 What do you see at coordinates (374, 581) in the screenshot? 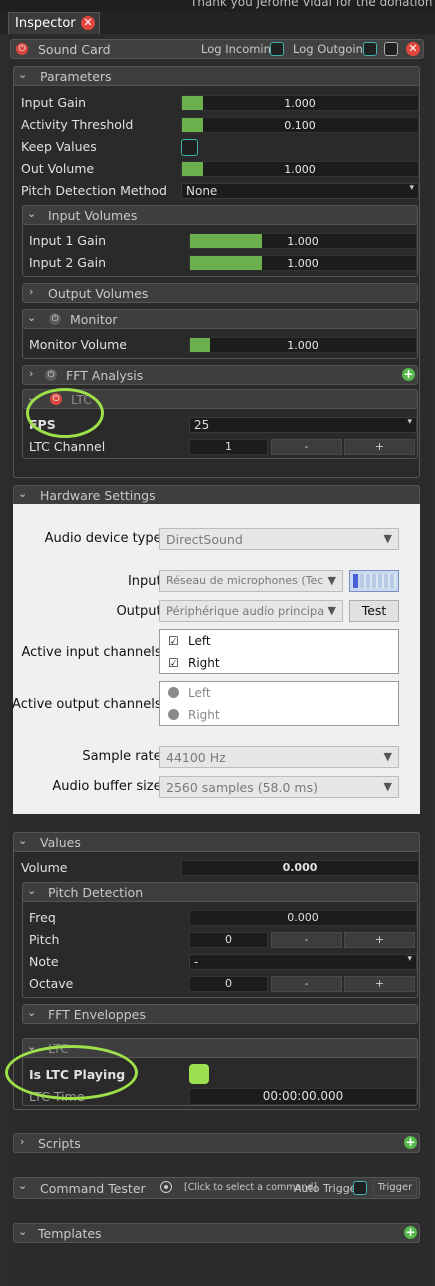
I see `input-level-meter` at bounding box center [374, 581].